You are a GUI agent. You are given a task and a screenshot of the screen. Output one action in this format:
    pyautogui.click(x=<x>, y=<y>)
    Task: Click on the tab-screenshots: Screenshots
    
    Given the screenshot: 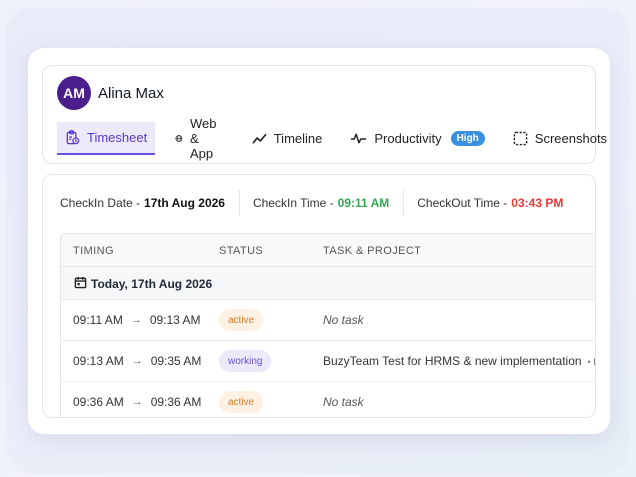 What is the action you would take?
    pyautogui.click(x=557, y=138)
    